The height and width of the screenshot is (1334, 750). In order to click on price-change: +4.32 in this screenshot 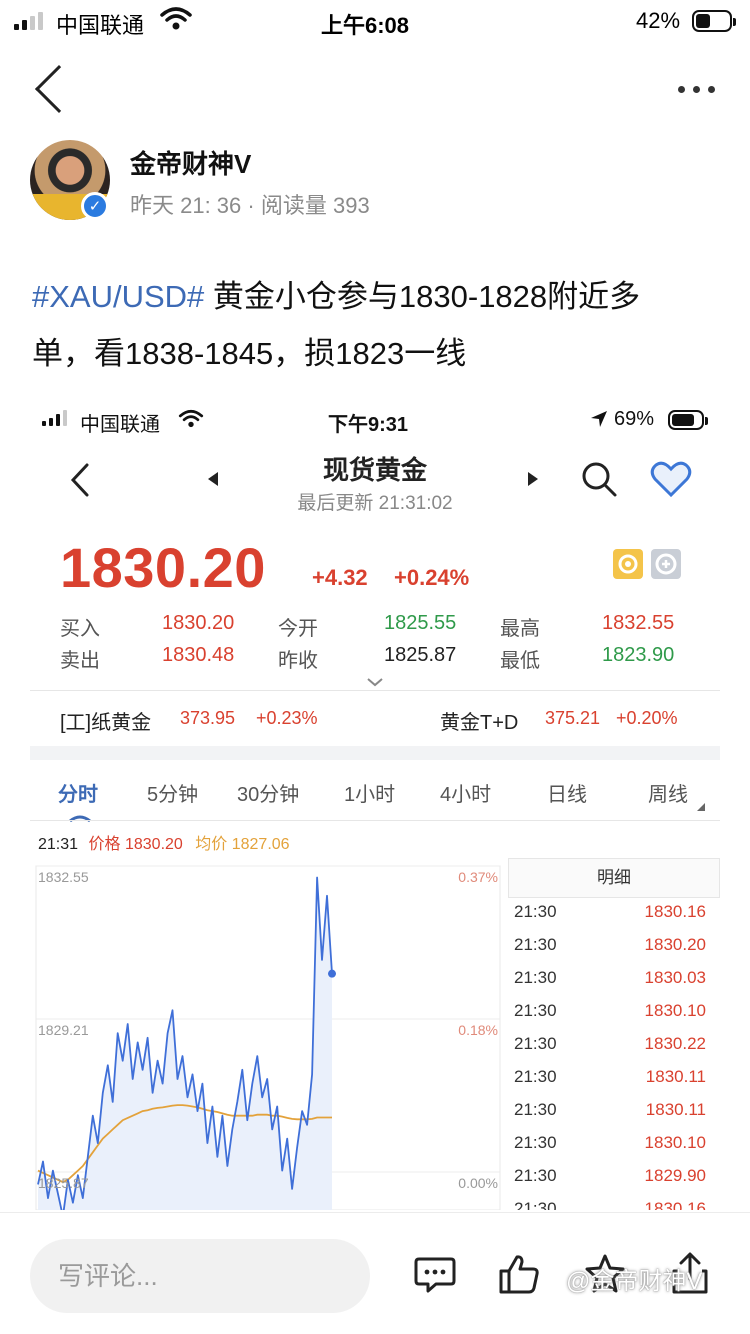, I will do `click(340, 577)`.